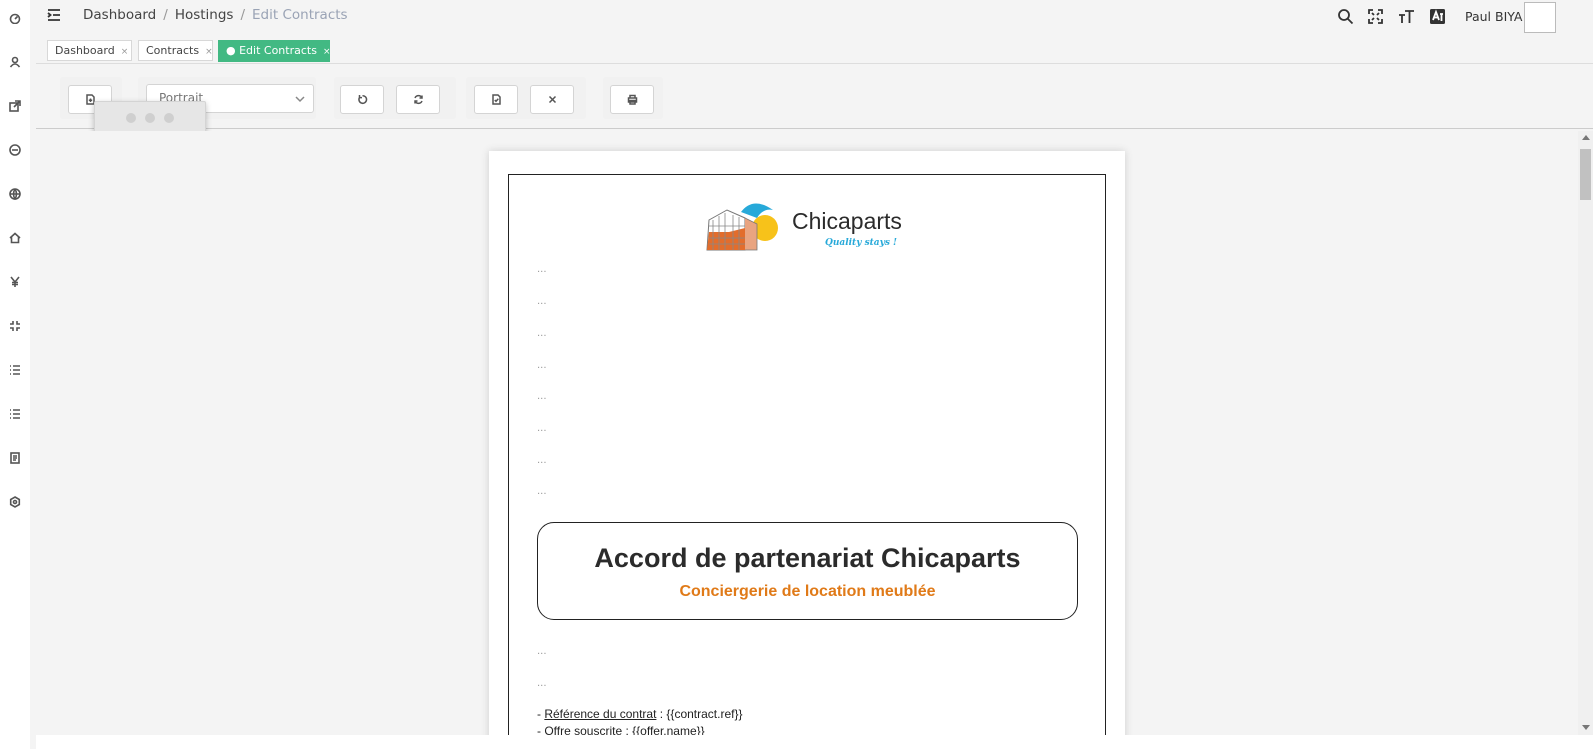  I want to click on home-icon, so click(15, 238).